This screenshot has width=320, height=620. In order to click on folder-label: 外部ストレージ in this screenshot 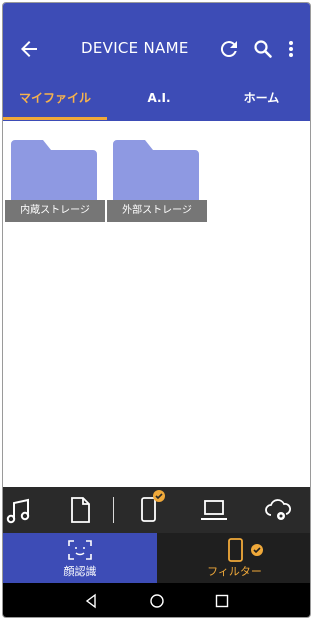, I will do `click(157, 211)`.